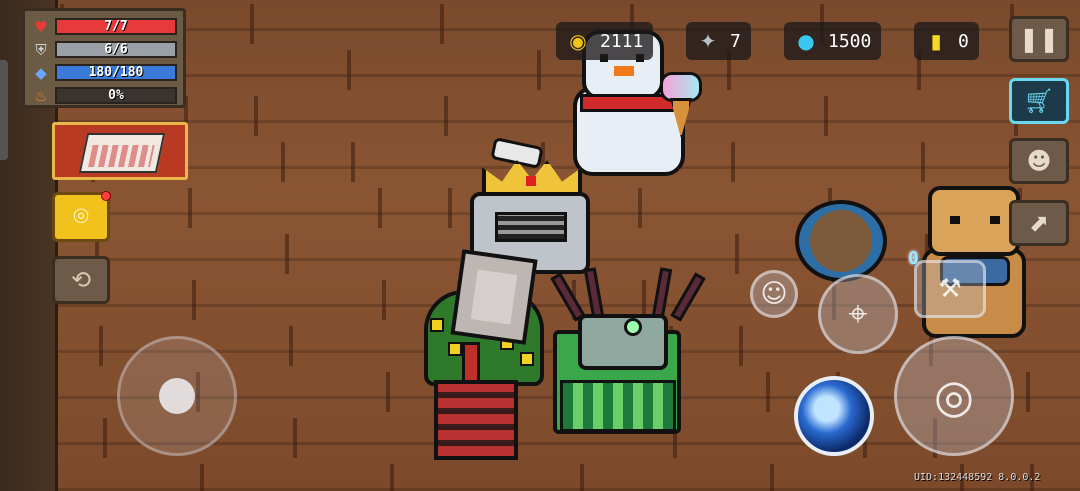  I want to click on energy-text: 180/180, so click(116, 72).